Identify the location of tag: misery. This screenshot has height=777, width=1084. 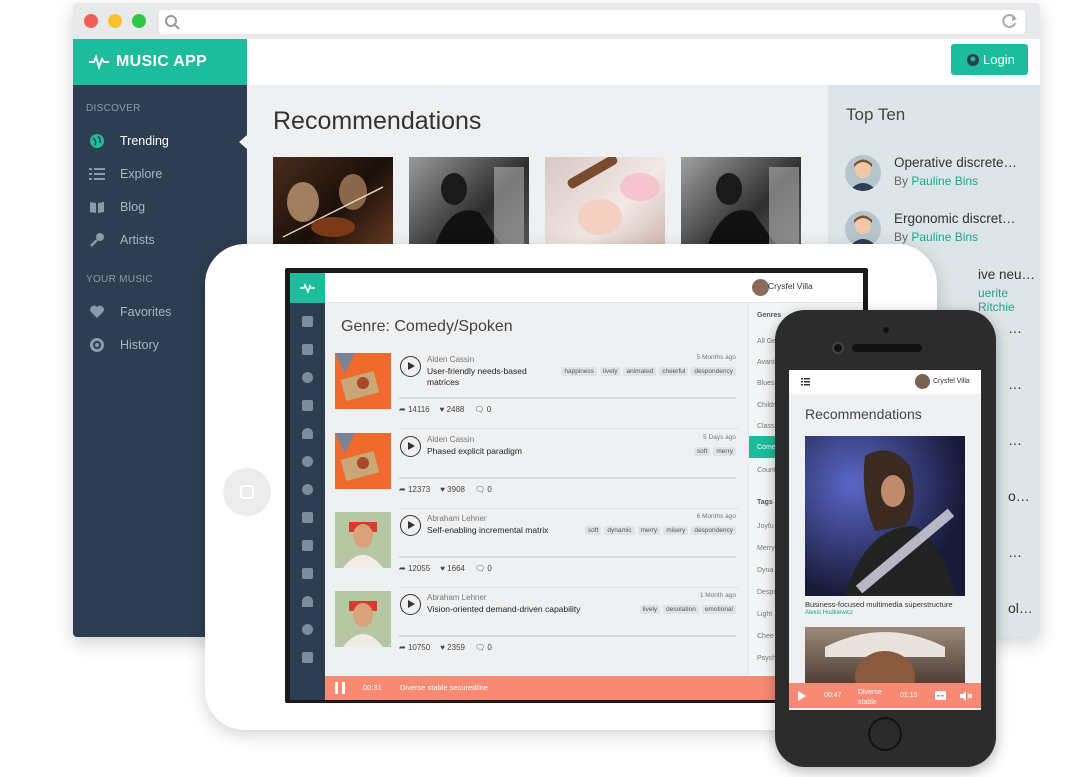
(676, 530).